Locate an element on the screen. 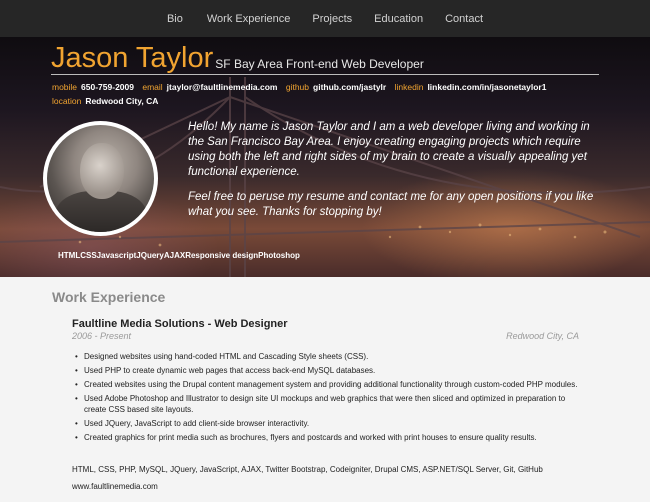  nav-education: Education is located at coordinates (398, 19).